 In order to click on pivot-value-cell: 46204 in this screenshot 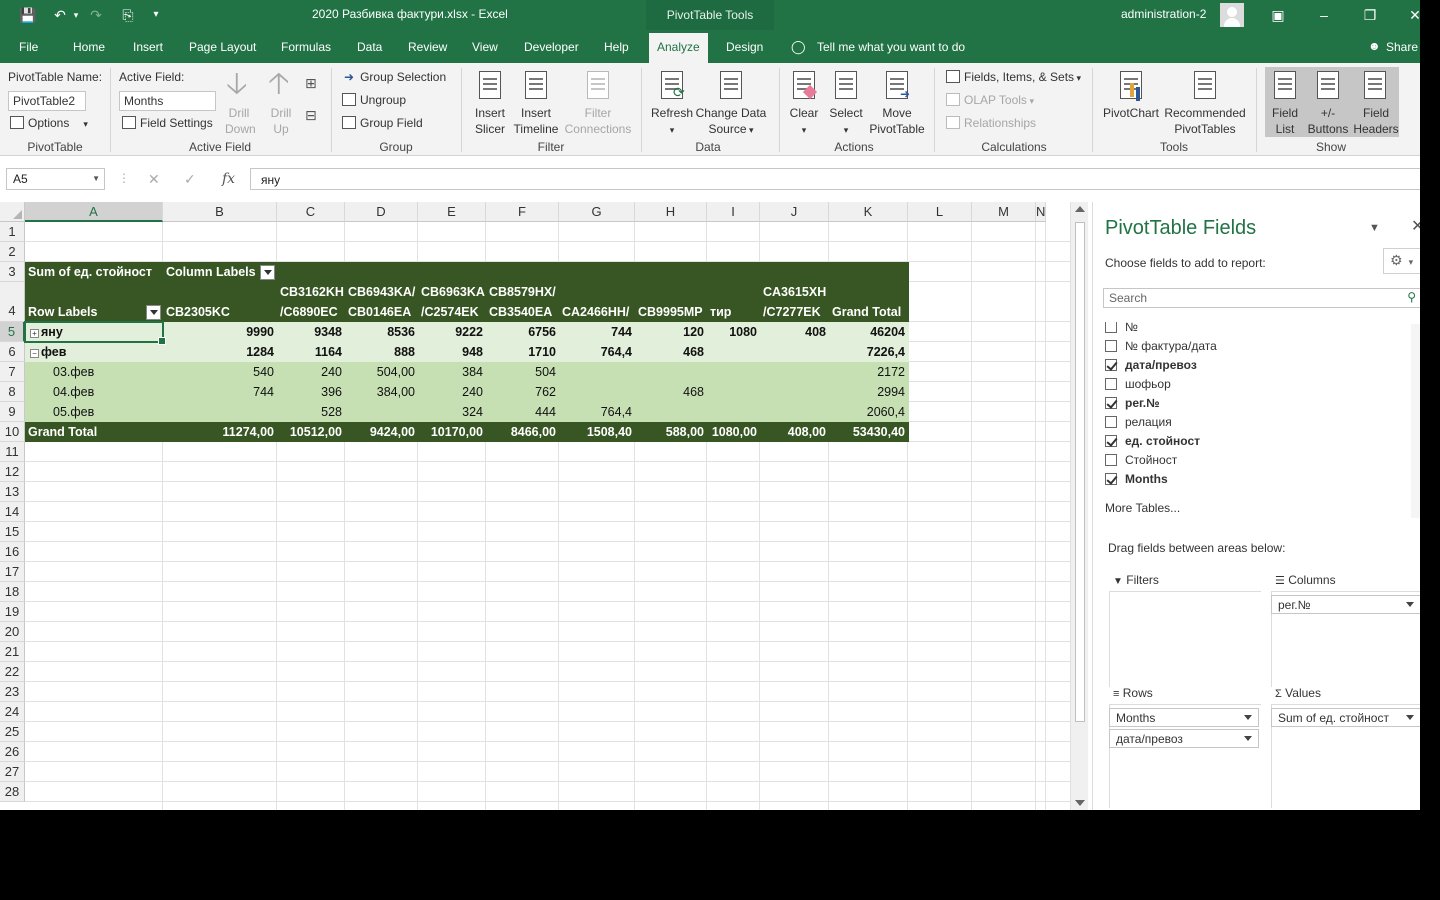, I will do `click(868, 332)`.